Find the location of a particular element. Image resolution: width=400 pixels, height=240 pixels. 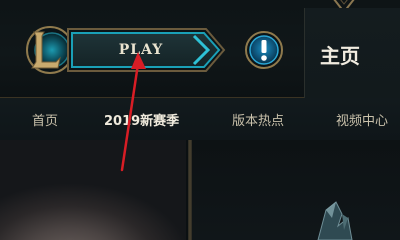

alert-icon is located at coordinates (264, 50).